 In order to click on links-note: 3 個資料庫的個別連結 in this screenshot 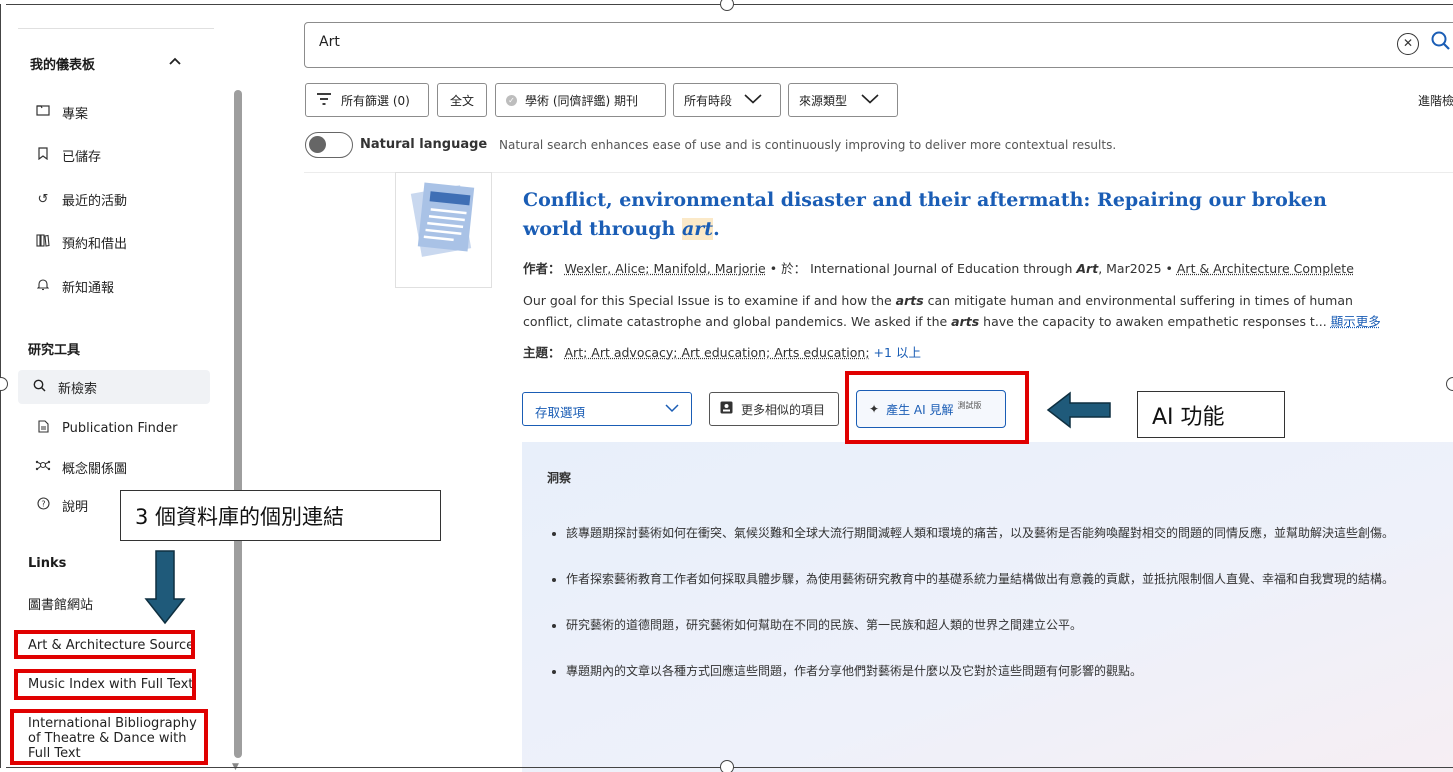, I will do `click(280, 515)`.